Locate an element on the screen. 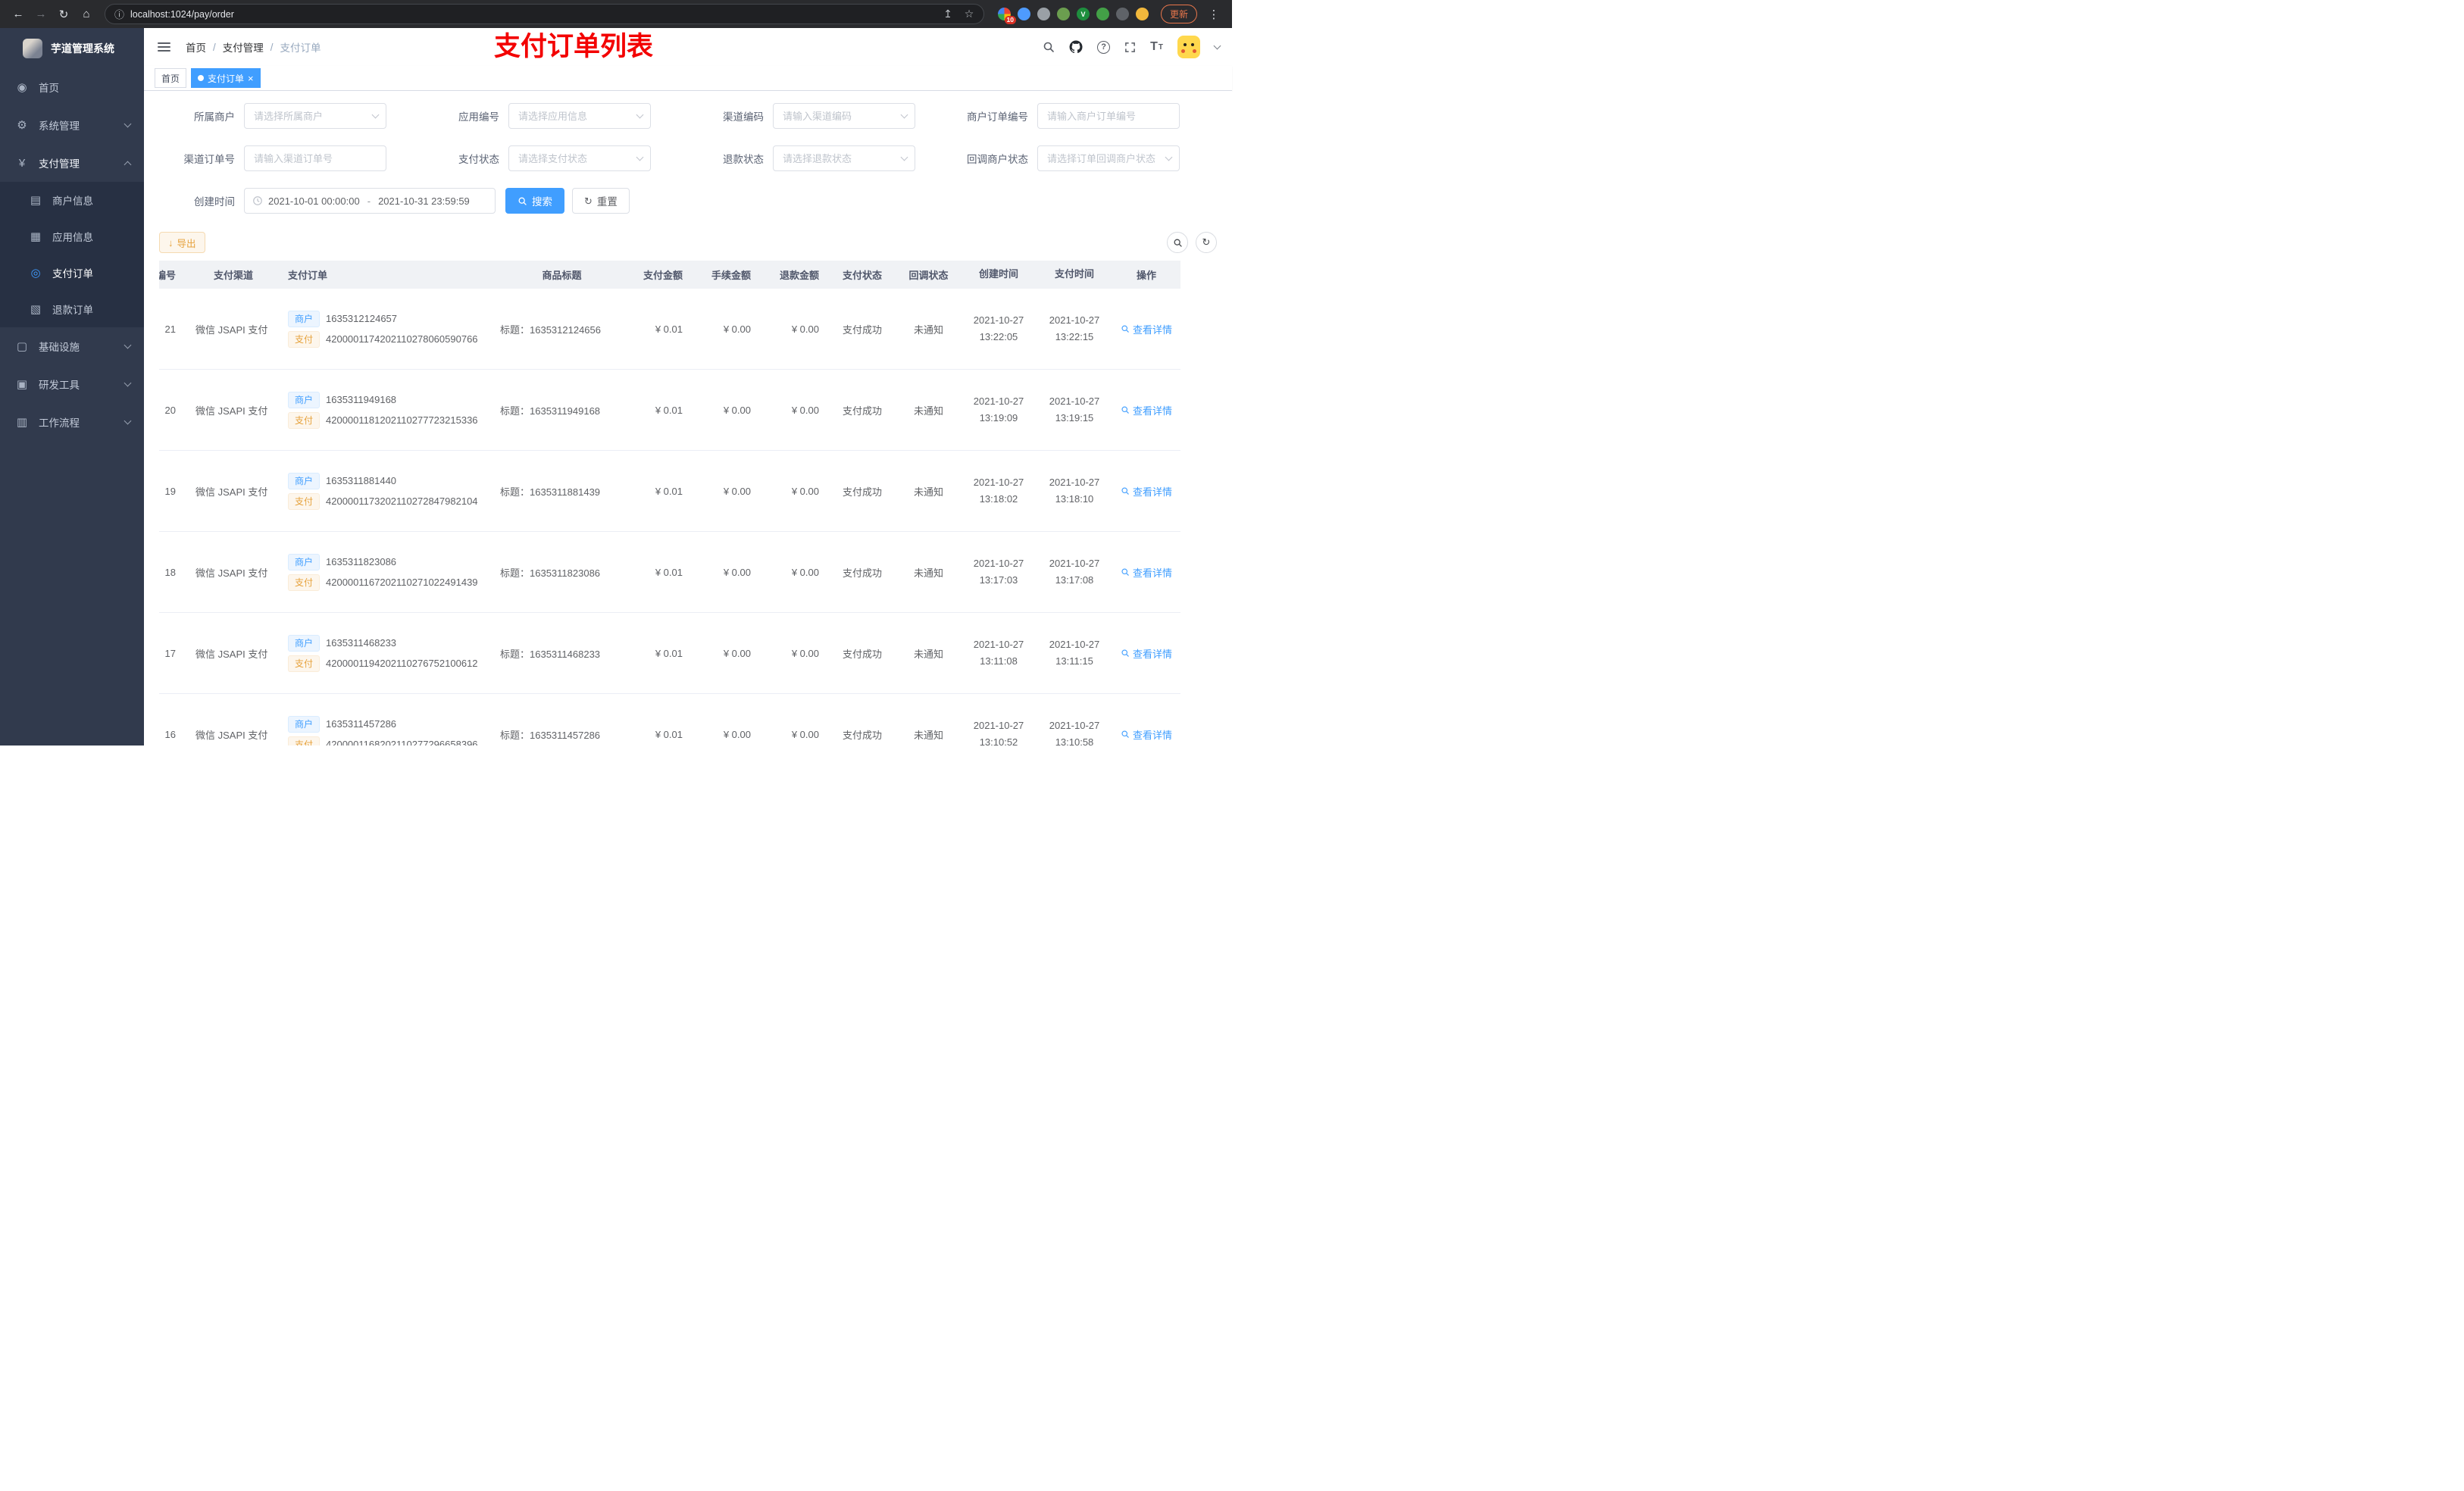  cell-title: 标题：1635311881439 is located at coordinates (550, 492).